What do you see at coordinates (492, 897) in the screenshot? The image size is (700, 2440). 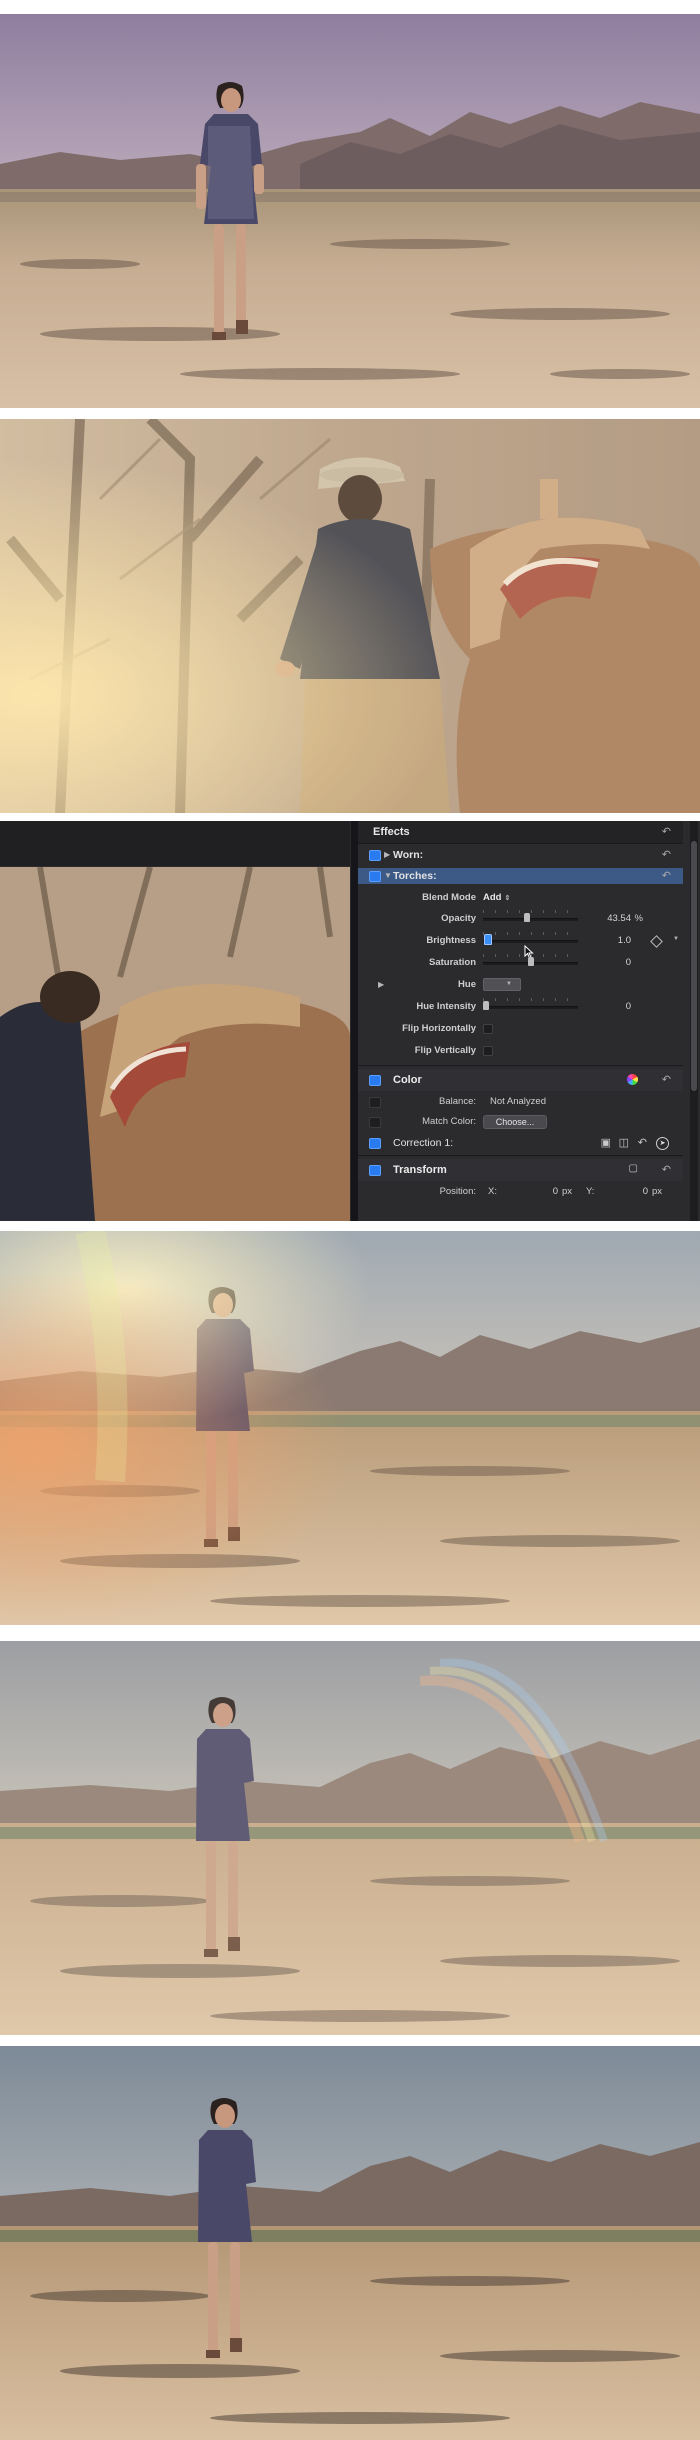 I see `blend-mode-value: Add` at bounding box center [492, 897].